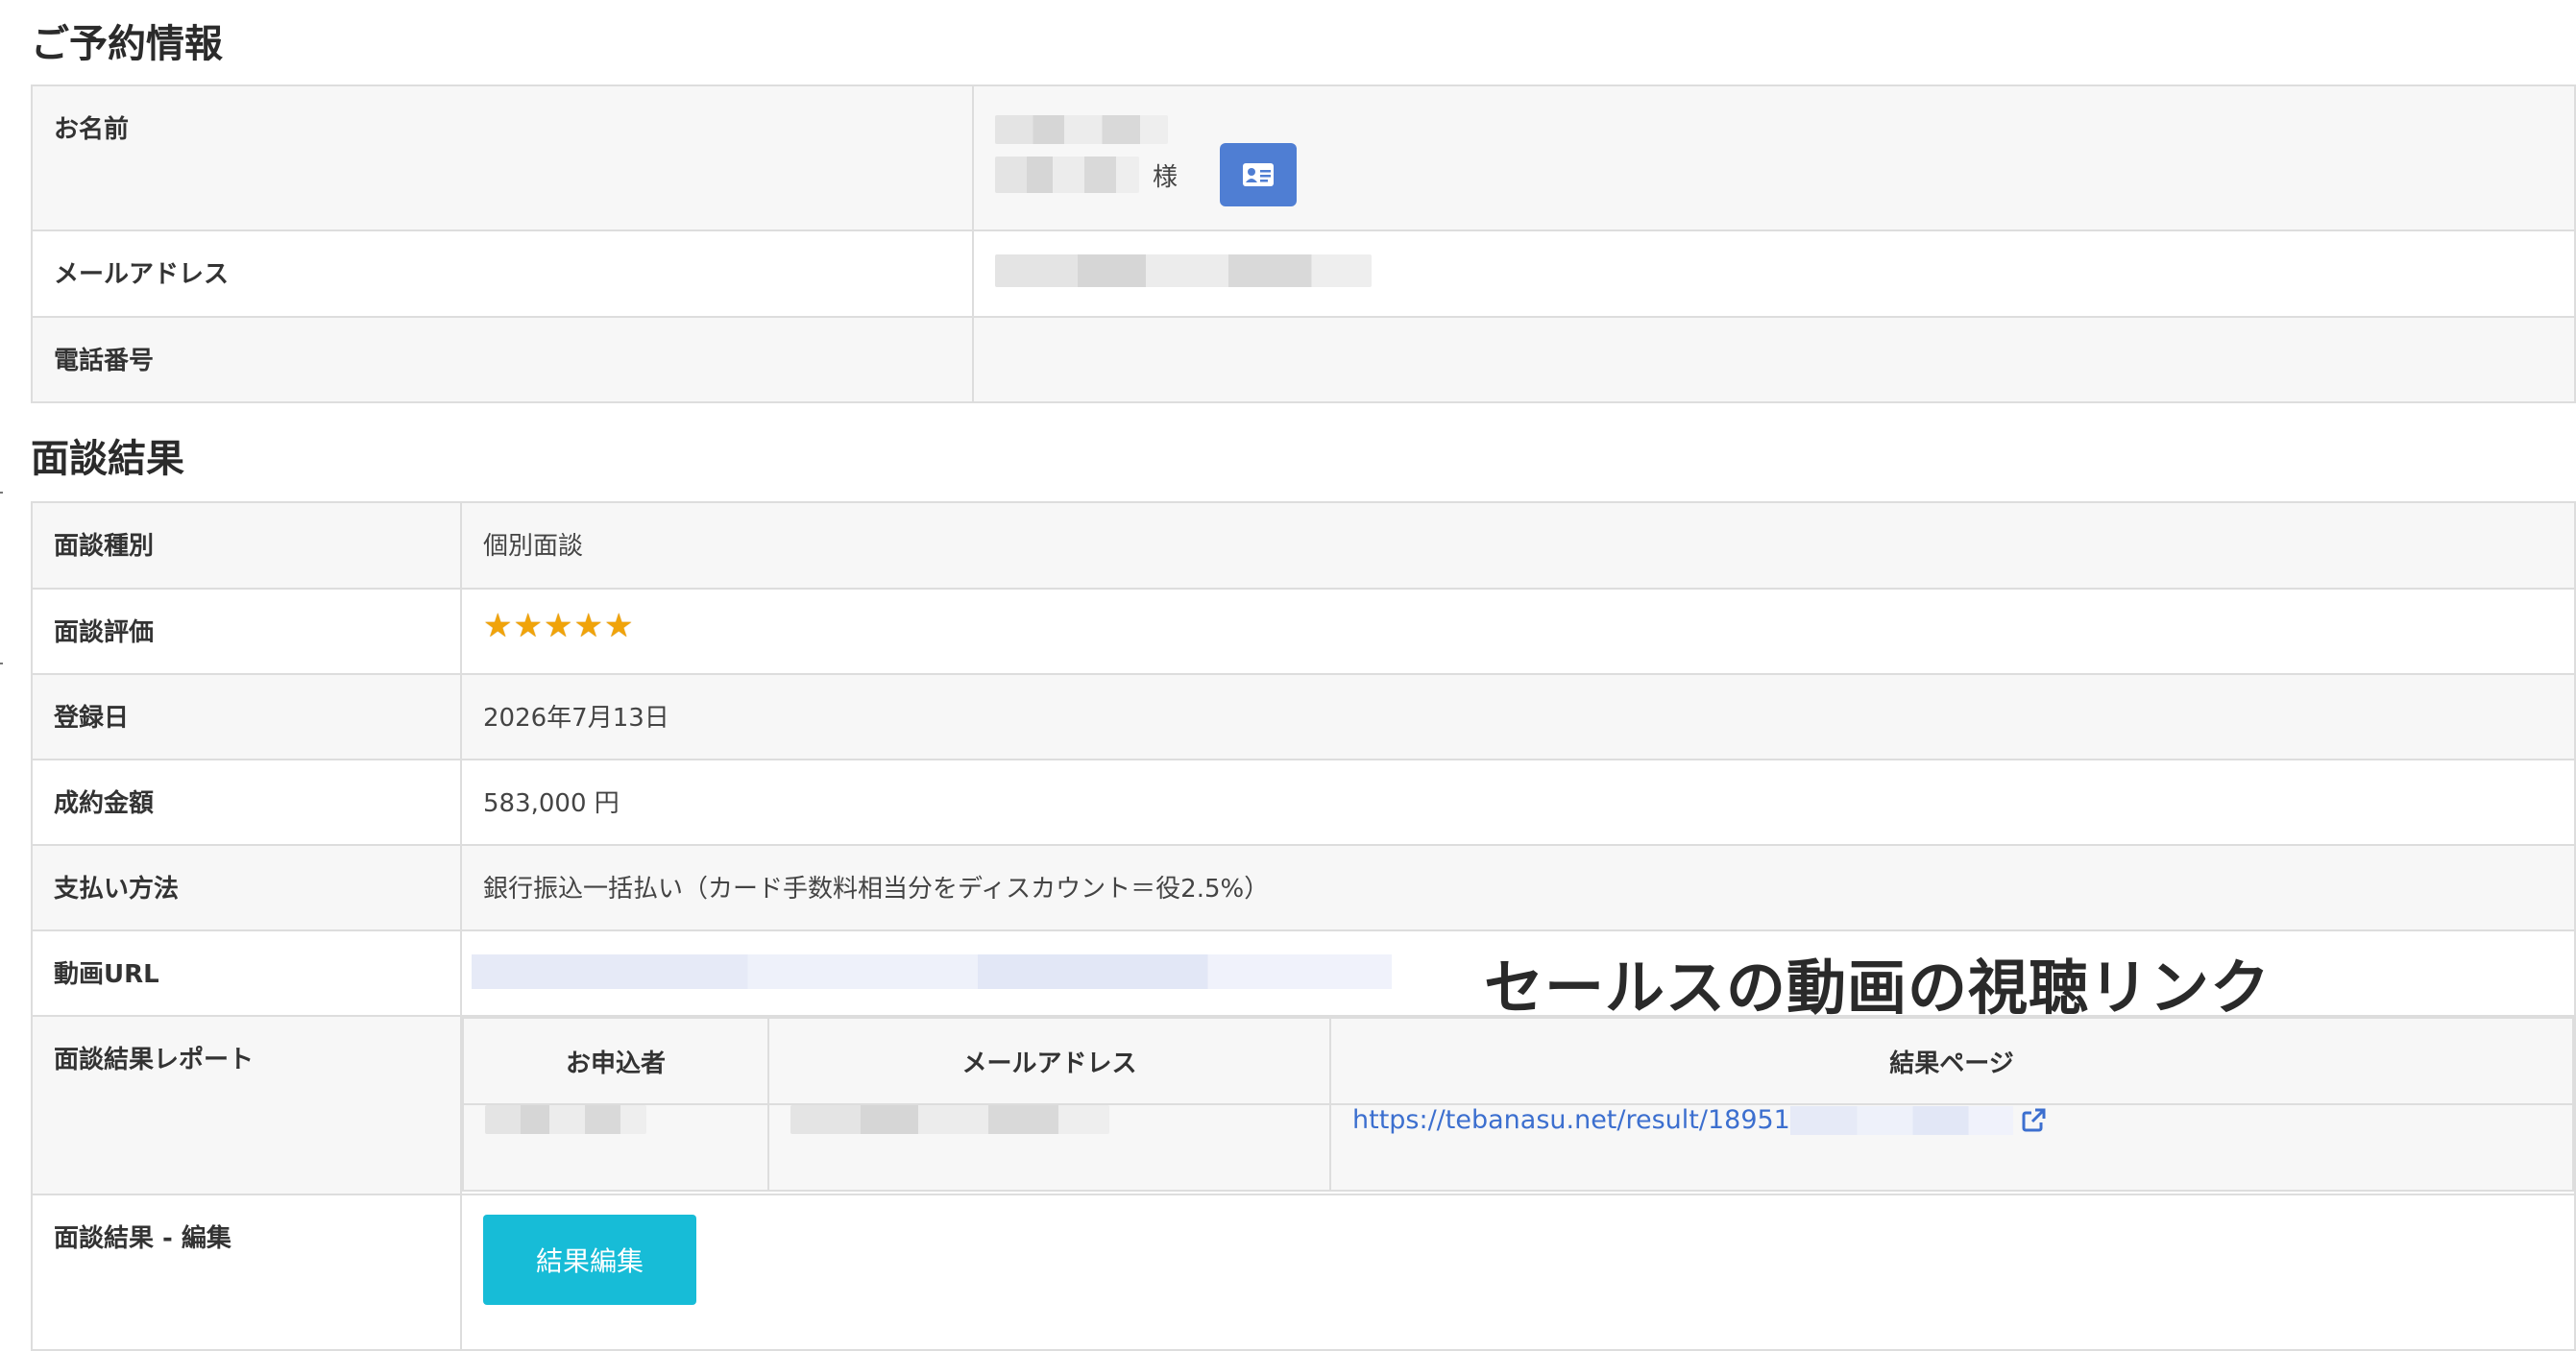 This screenshot has height=1351, width=2576. What do you see at coordinates (1518, 716) in the screenshot?
I see `date-value: 2026年7月13日` at bounding box center [1518, 716].